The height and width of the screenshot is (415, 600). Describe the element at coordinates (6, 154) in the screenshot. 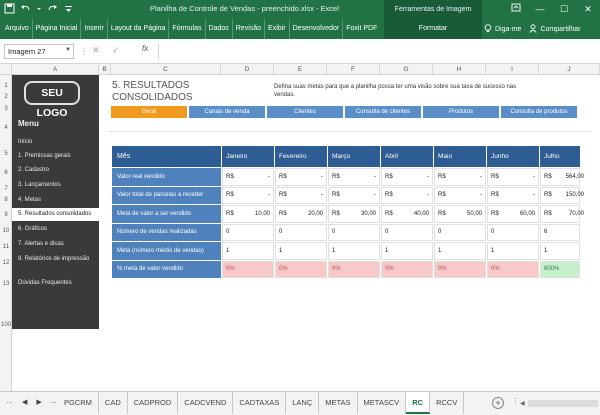

I see `row-header: 5` at that location.